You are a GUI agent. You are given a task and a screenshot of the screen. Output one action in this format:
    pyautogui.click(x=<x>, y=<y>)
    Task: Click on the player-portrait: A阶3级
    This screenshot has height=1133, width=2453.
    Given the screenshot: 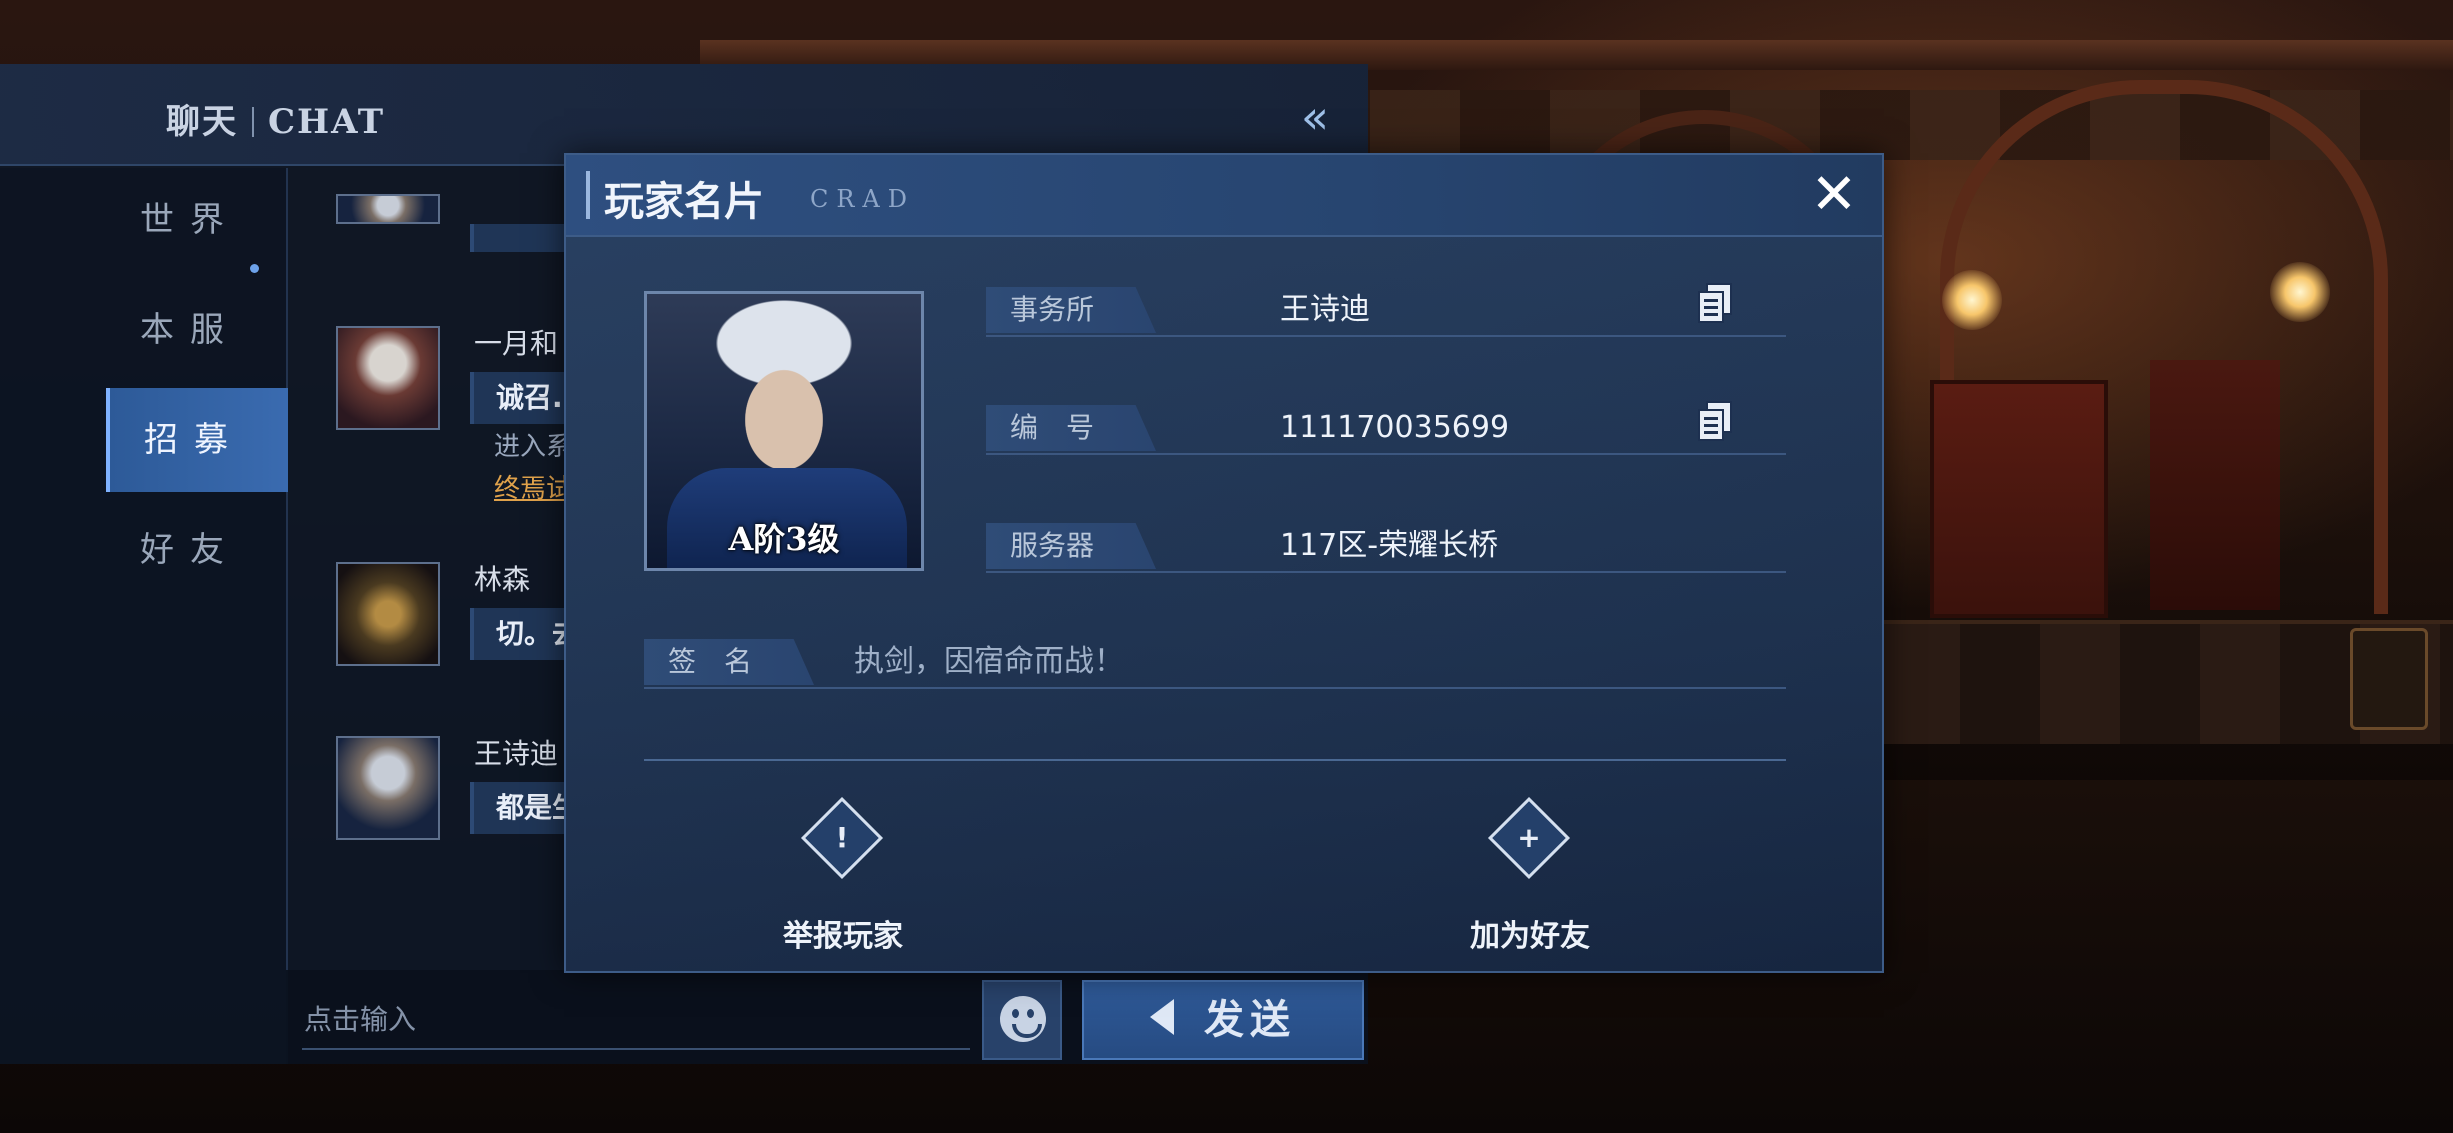 What is the action you would take?
    pyautogui.click(x=784, y=431)
    